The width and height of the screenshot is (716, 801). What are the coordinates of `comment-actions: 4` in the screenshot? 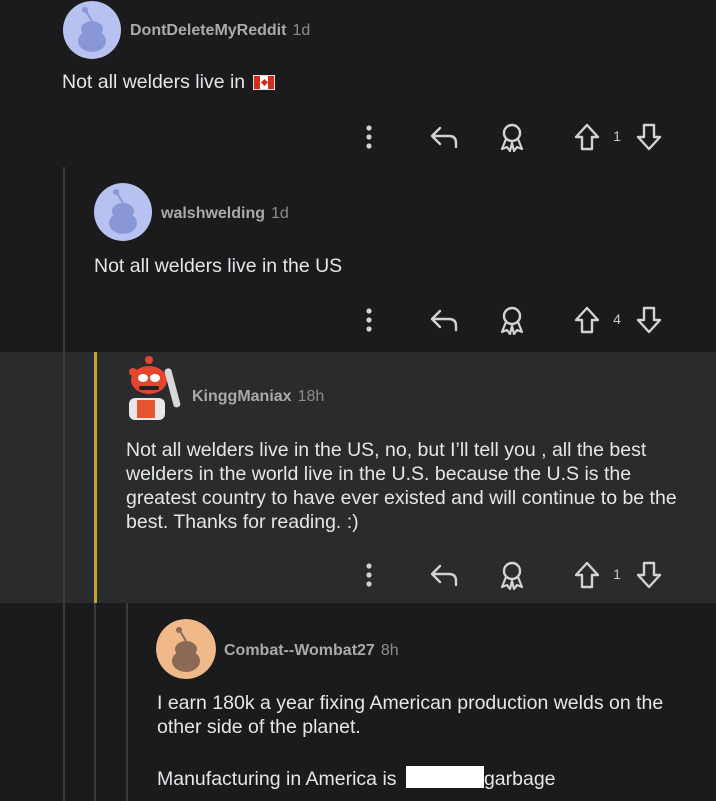 It's located at (517, 320).